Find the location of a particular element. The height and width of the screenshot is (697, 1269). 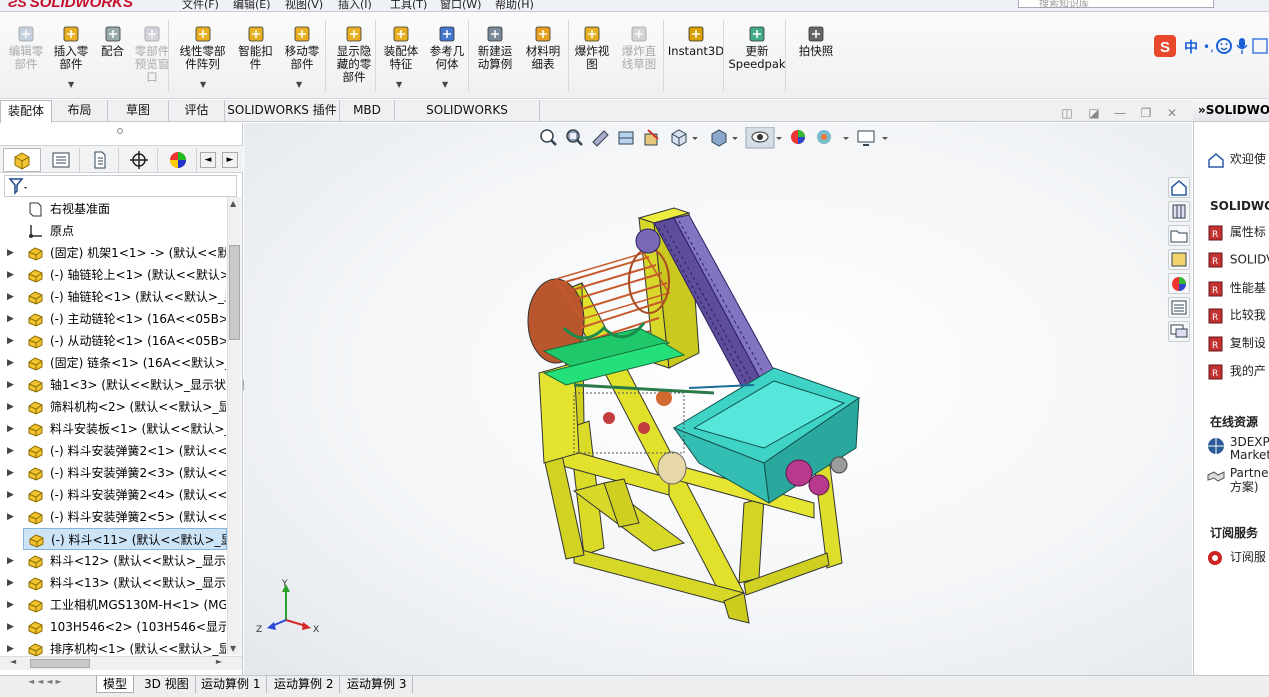

tile-right-icon: ◪ is located at coordinates (1094, 113).